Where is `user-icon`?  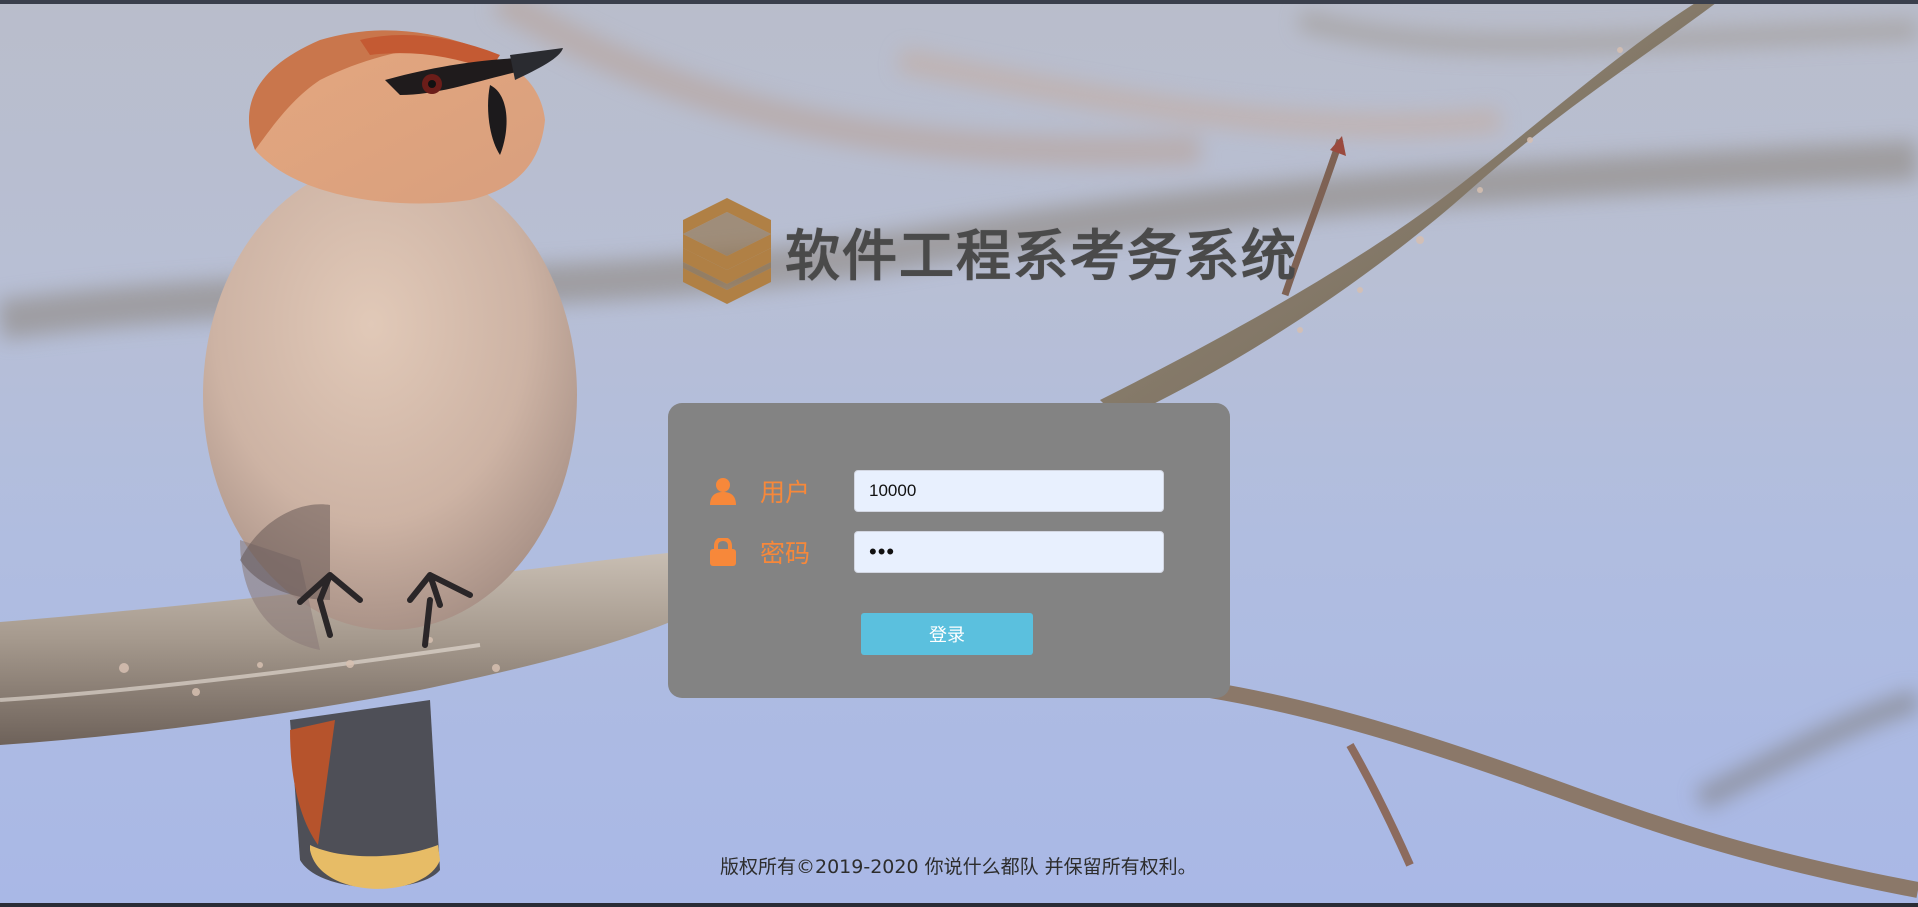 user-icon is located at coordinates (723, 491).